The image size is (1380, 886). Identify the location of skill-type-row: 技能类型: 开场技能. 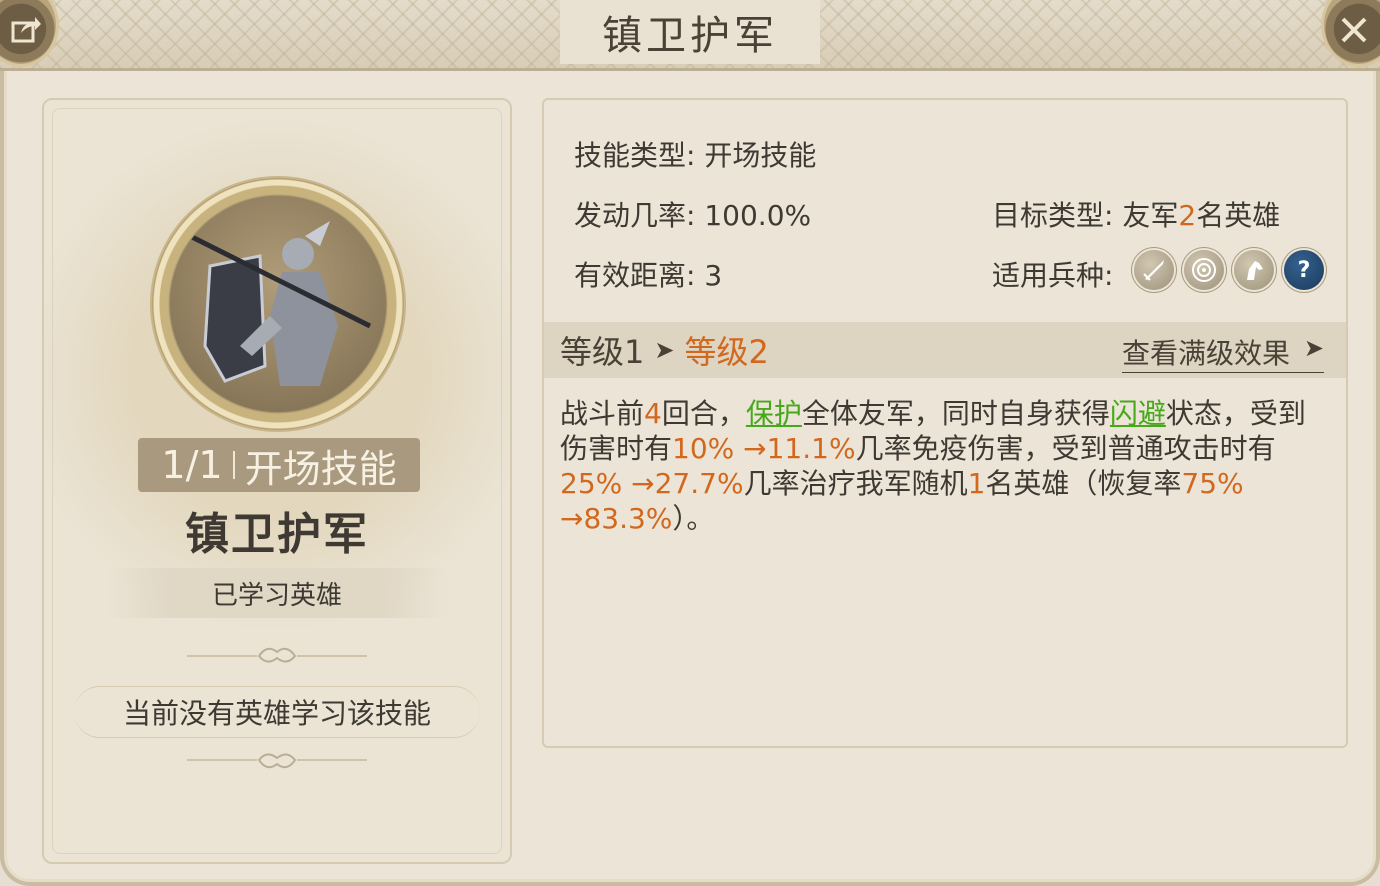
(695, 154).